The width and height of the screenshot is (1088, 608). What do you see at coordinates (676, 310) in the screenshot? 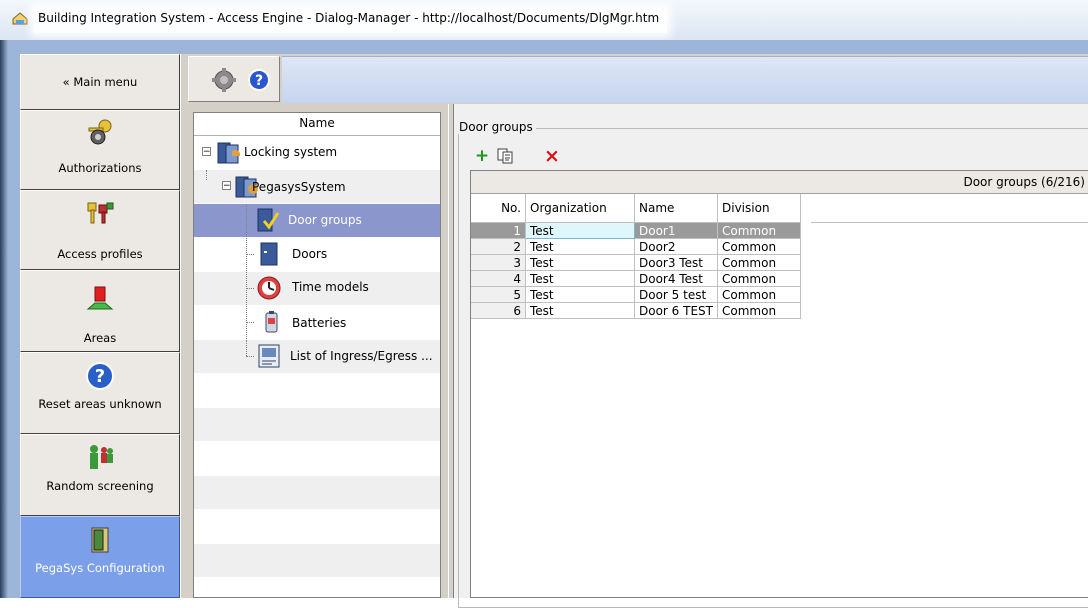
I see `cell-name: Door 6 TEST` at bounding box center [676, 310].